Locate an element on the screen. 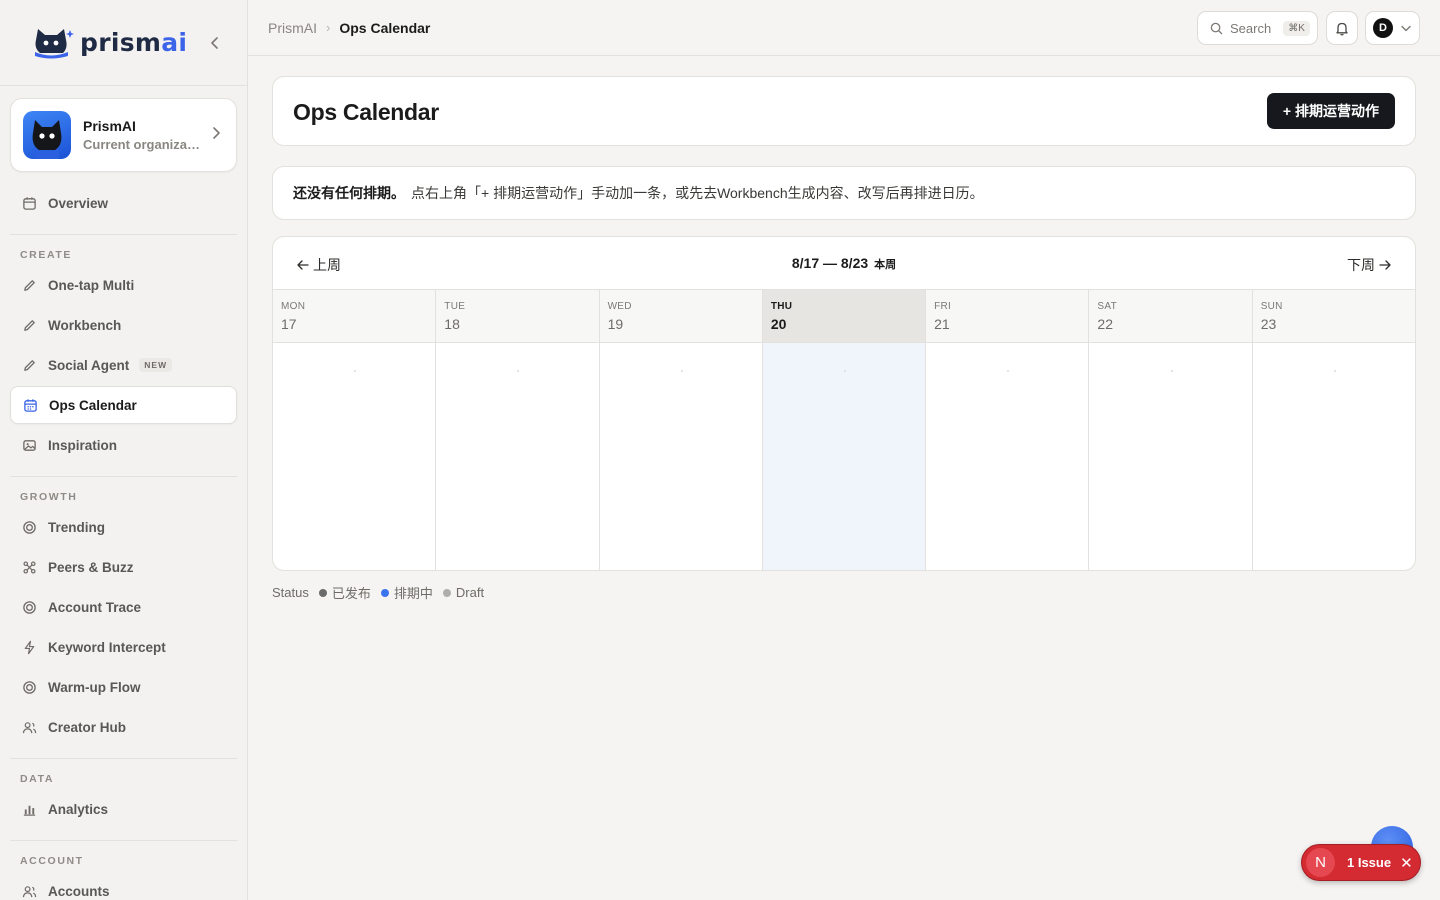  day-column-sat: SAT 22 is located at coordinates (1171, 430).